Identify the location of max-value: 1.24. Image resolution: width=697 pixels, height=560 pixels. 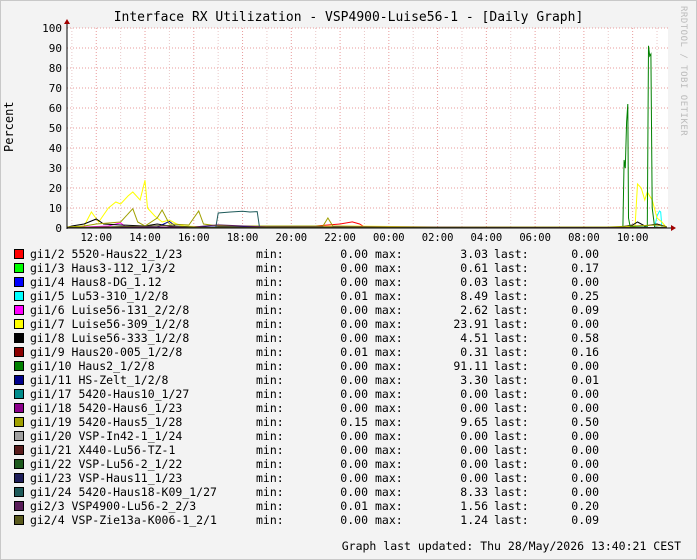
(474, 520).